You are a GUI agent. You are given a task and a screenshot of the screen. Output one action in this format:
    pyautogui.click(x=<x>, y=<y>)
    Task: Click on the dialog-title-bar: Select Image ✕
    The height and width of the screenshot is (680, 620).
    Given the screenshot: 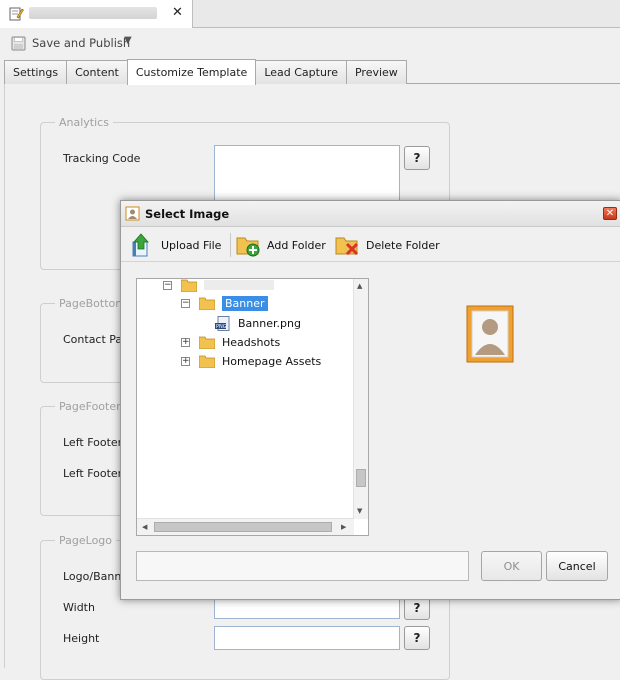 What is the action you would take?
    pyautogui.click(x=370, y=214)
    